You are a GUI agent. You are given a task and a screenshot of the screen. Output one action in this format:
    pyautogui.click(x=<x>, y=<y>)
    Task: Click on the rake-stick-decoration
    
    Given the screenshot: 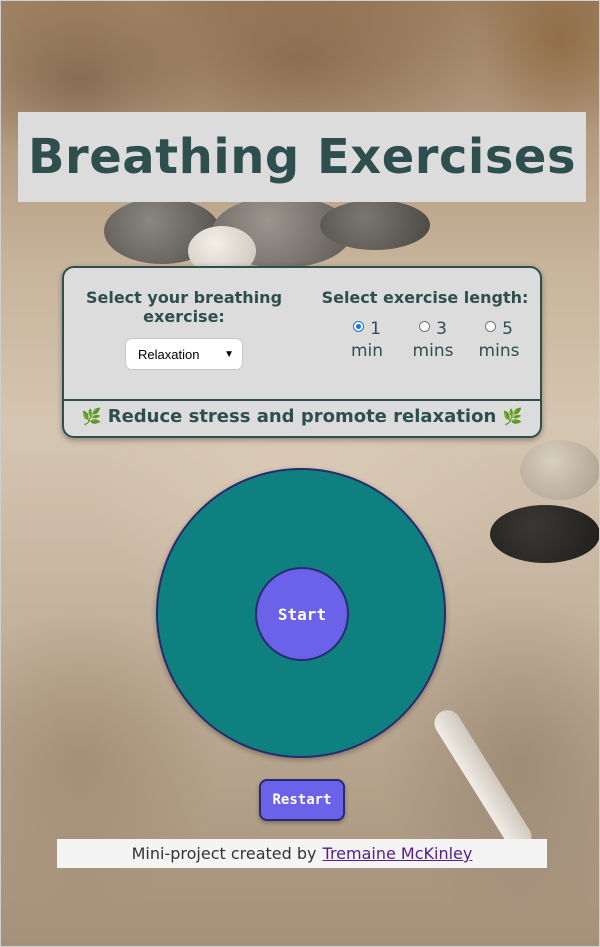 What is the action you would take?
    pyautogui.click(x=483, y=780)
    